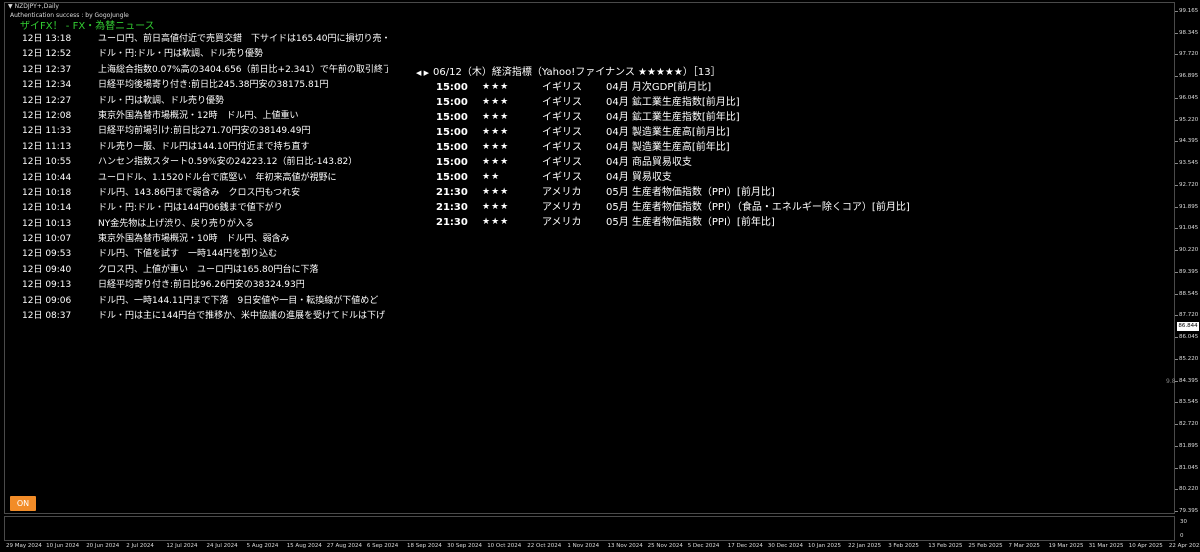 This screenshot has width=1200, height=552. Describe the element at coordinates (985, 546) in the screenshot. I see `date-label: 25 Feb 2025` at that location.